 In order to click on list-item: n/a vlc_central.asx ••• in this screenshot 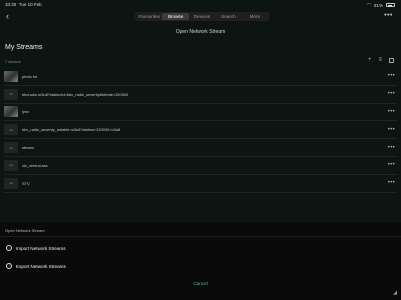, I will do `click(200, 166)`.